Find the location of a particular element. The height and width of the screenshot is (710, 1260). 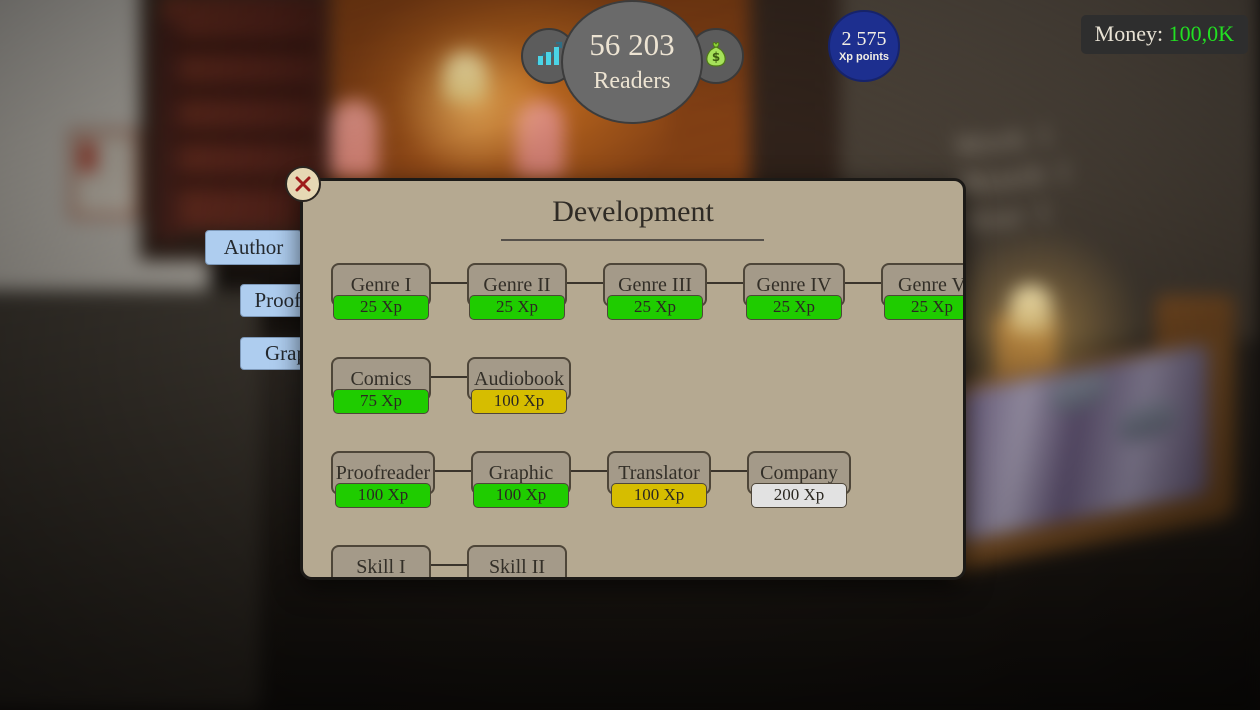

skill-node: Translator 100 Xp is located at coordinates (659, 479).